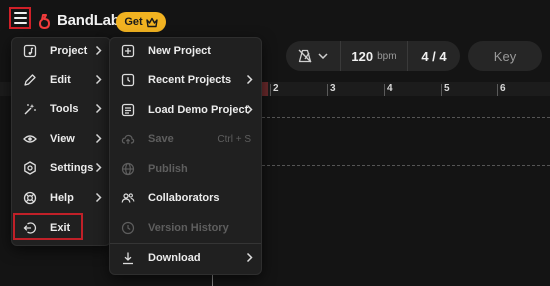 The width and height of the screenshot is (550, 286). What do you see at coordinates (185, 139) in the screenshot?
I see `submenu-item-save: Save Ctrl + S` at bounding box center [185, 139].